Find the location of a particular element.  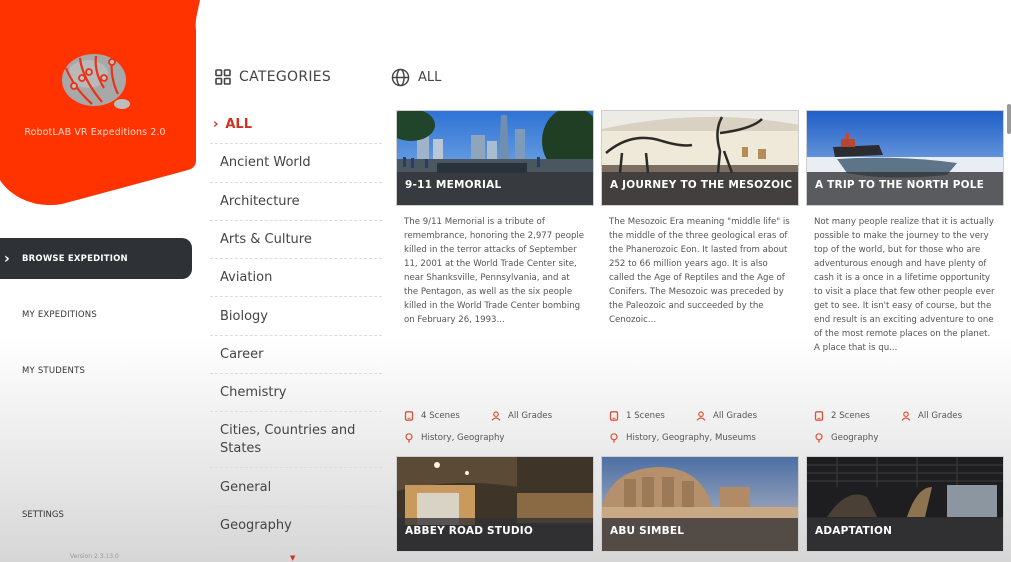

brand-panel: RobotLAB VR Expeditions 2.0 is located at coordinates (100, 104).